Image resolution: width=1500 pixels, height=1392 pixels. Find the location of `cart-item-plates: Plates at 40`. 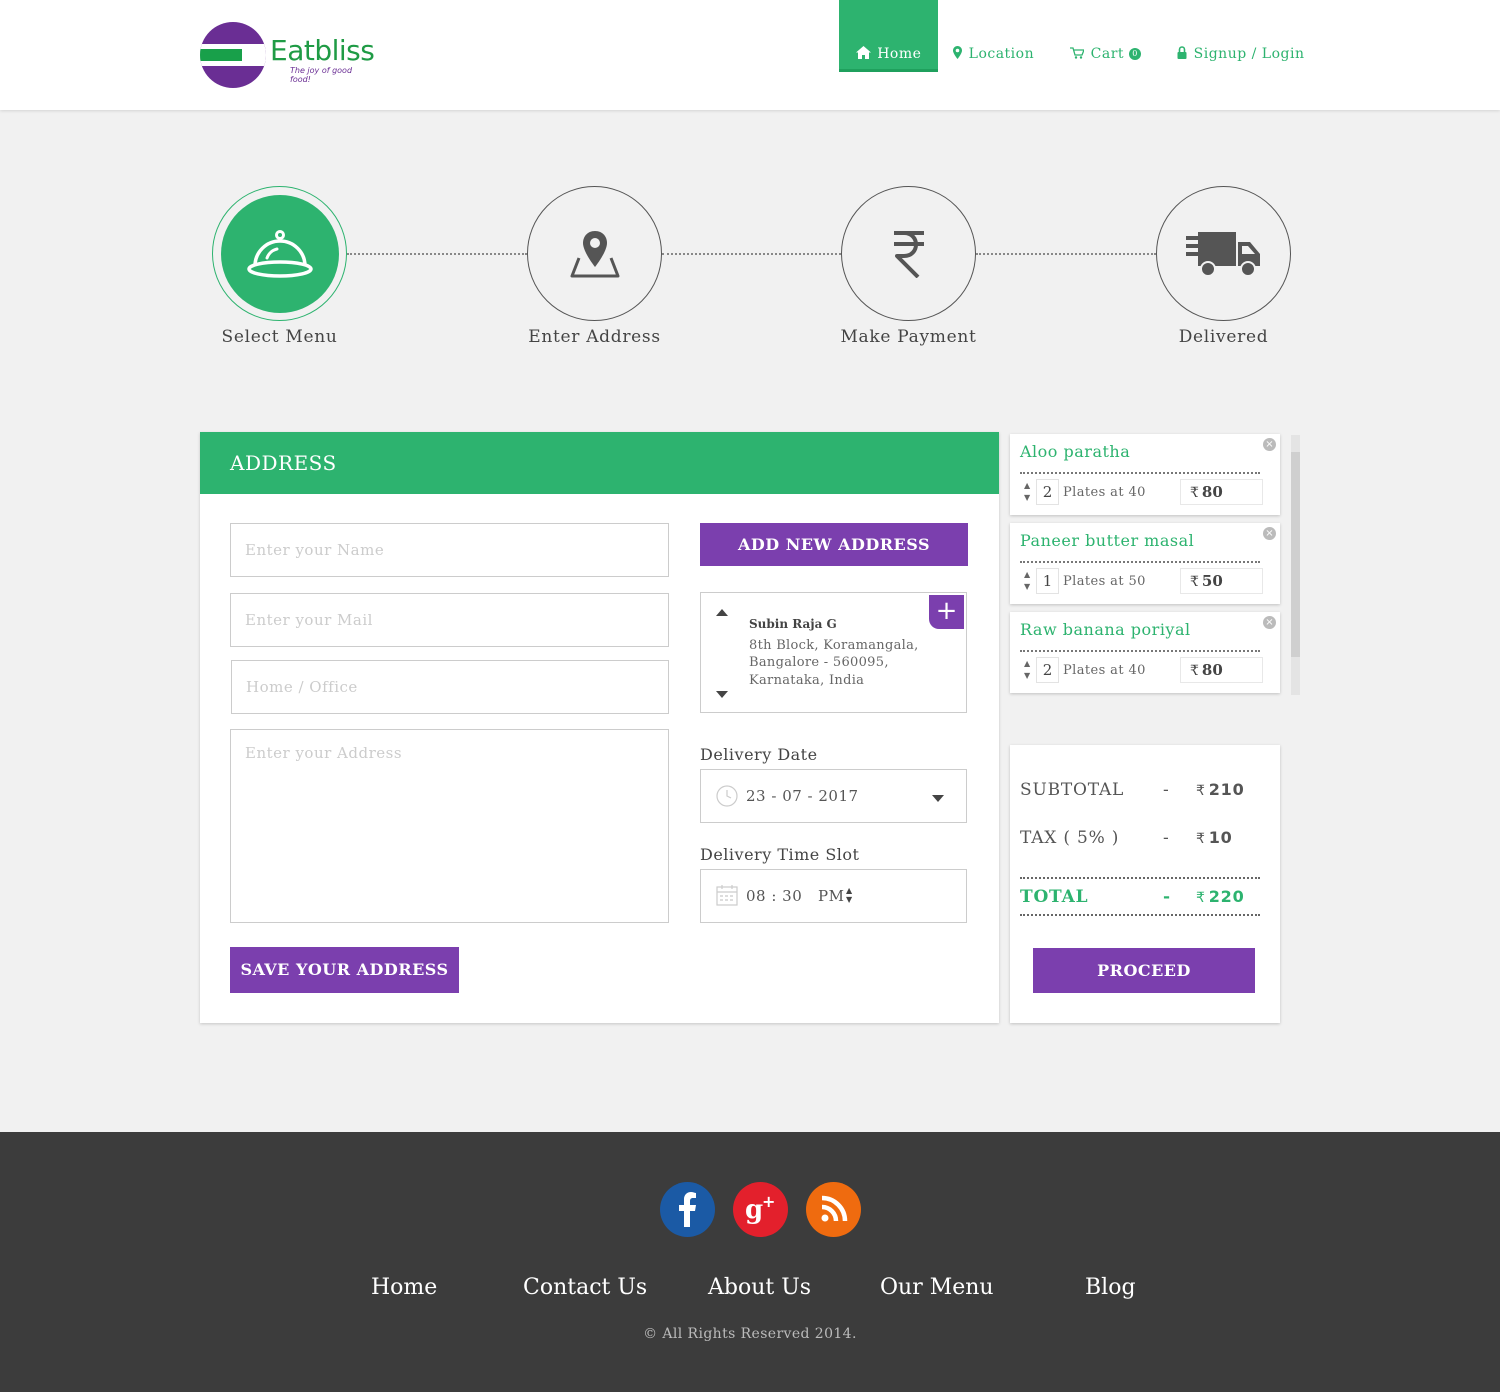

cart-item-plates: Plates at 40 is located at coordinates (1104, 670).